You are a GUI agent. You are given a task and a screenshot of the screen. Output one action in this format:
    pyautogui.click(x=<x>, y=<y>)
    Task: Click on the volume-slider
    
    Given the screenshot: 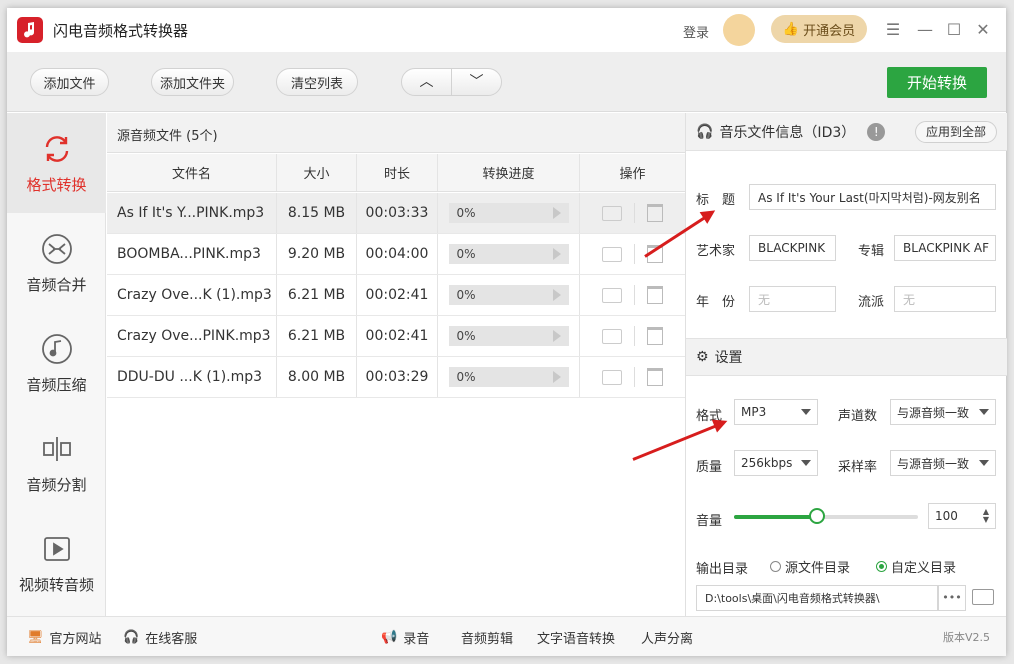 What is the action you would take?
    pyautogui.click(x=826, y=516)
    